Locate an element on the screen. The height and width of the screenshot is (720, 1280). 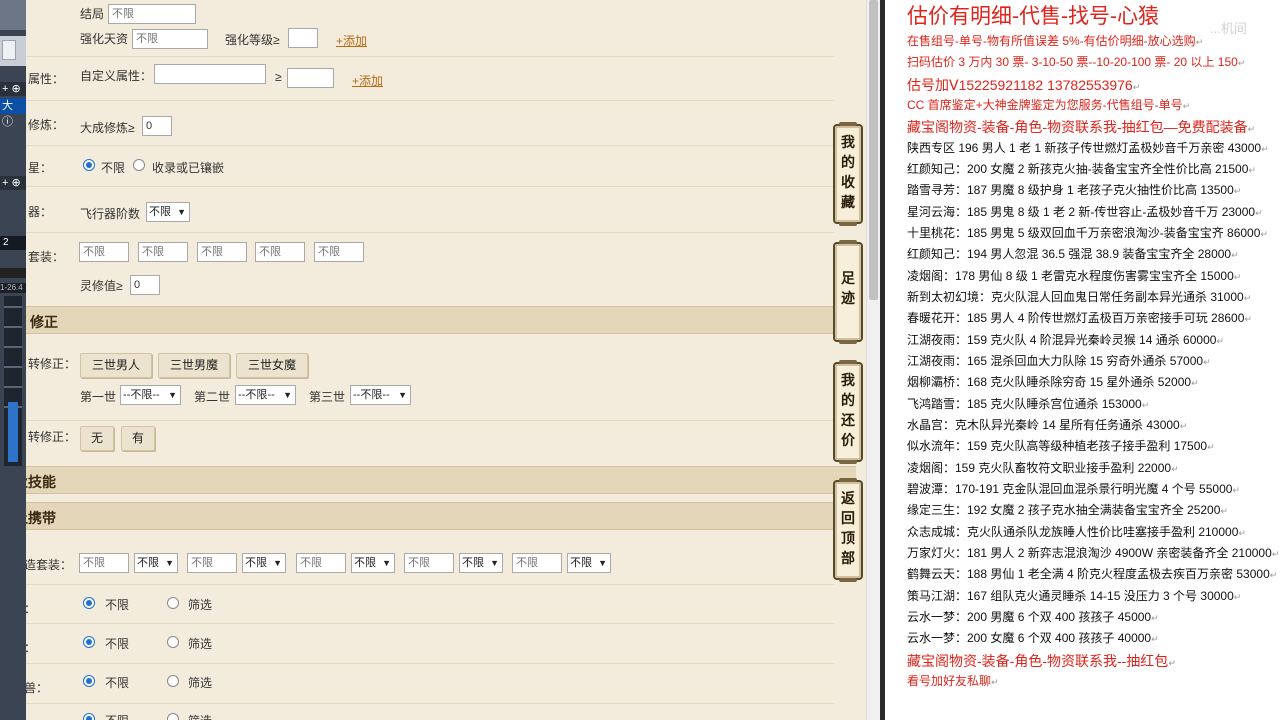
correction2-label: 转修正： is located at coordinates (52, 437).